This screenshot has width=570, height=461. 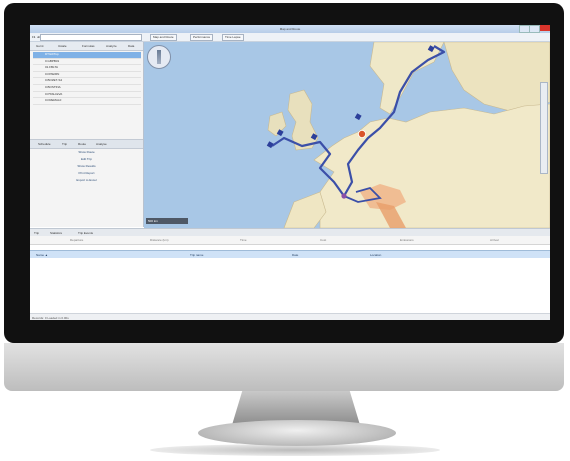 I want to click on tree-item: 0.BOSTINA, so click(x=87, y=88).